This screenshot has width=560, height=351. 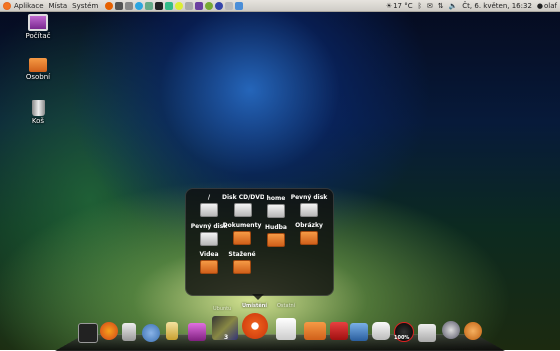 What do you see at coordinates (58, 6) in the screenshot?
I see `menu-places: Místa` at bounding box center [58, 6].